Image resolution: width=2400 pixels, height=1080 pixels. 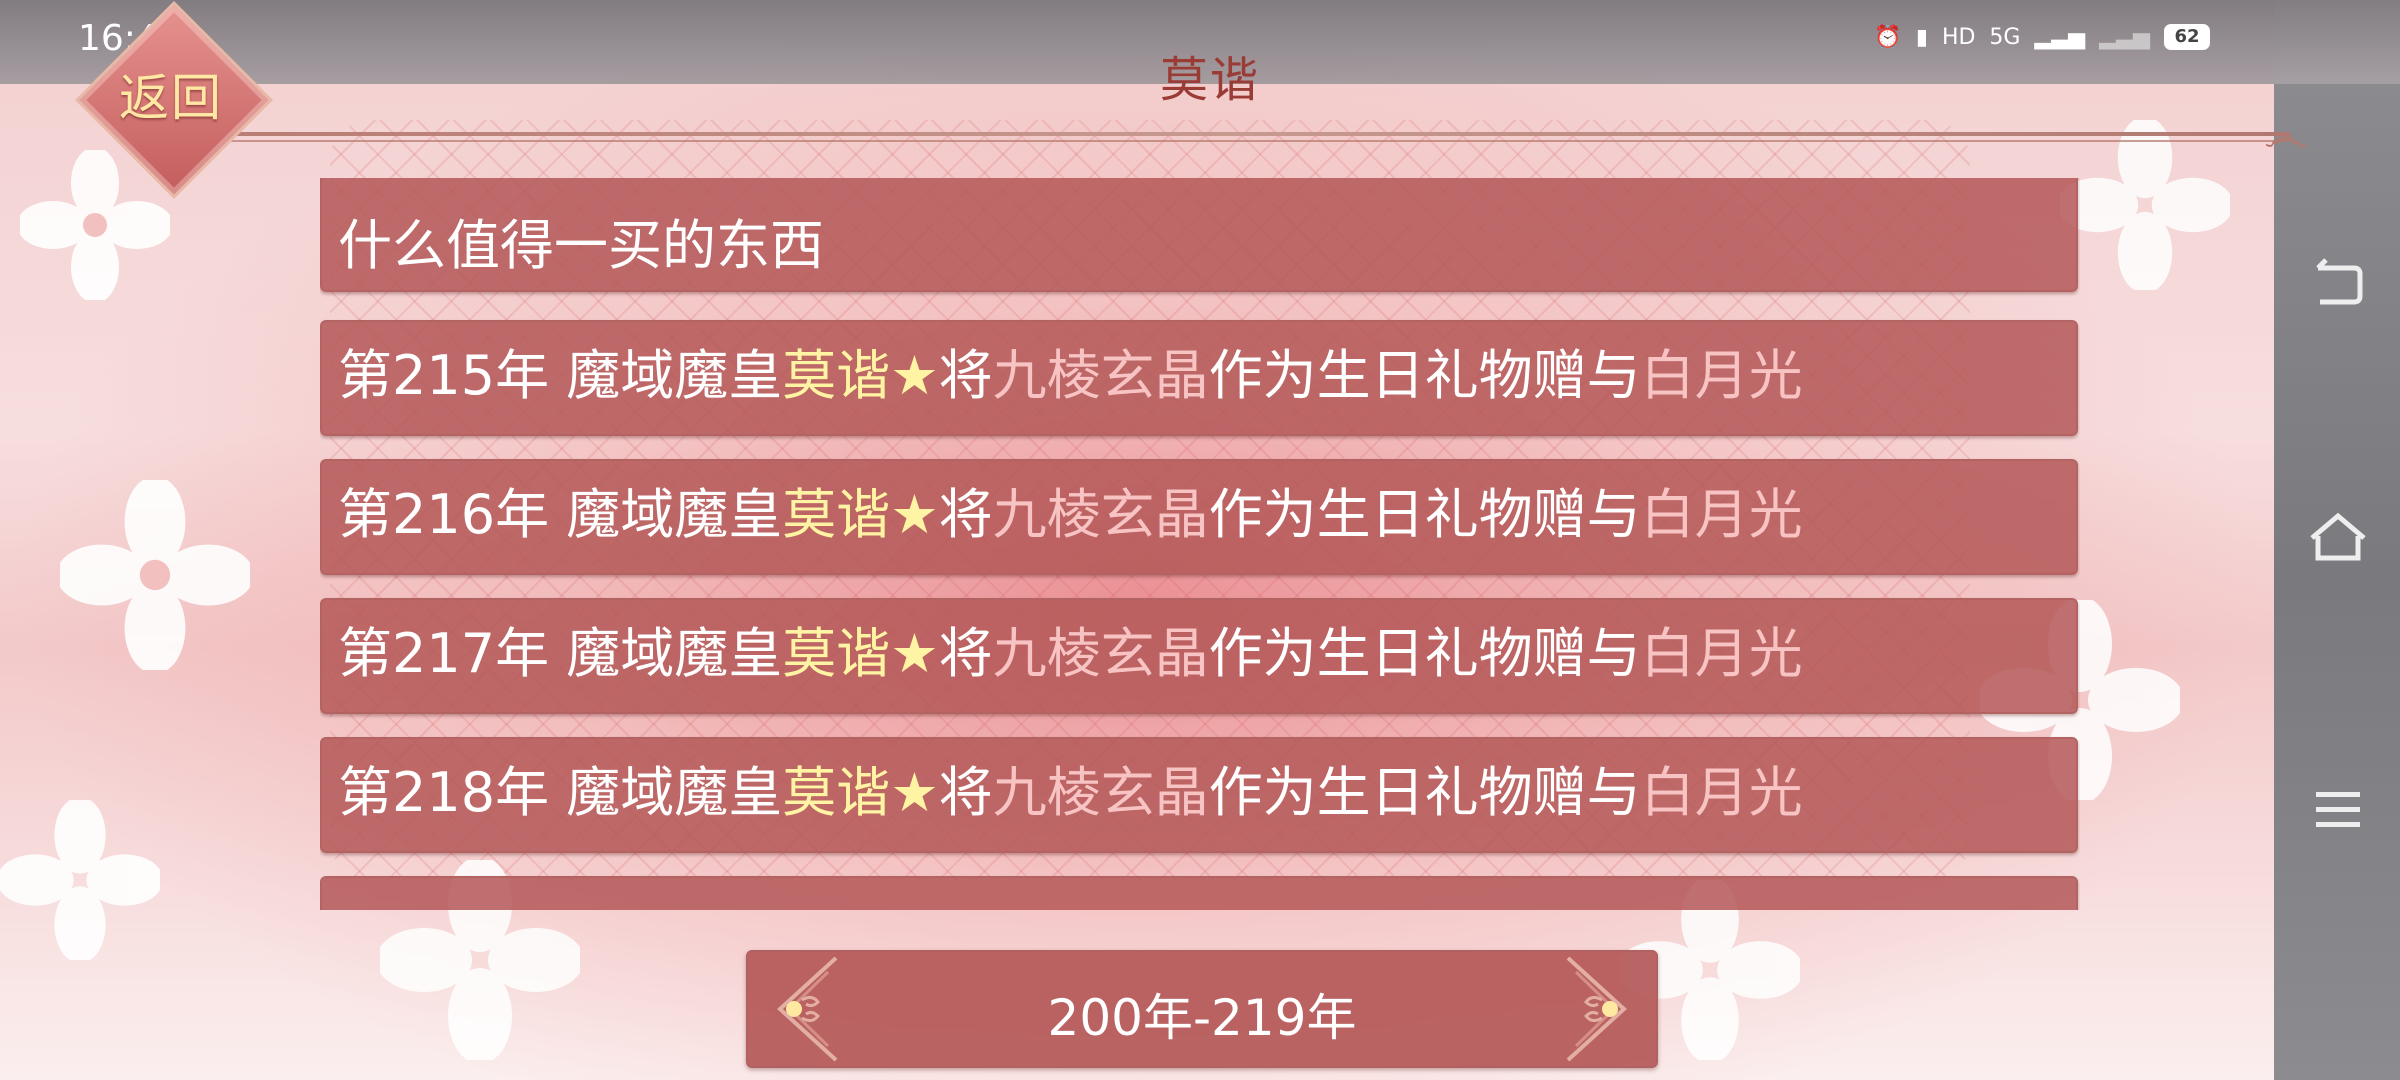 What do you see at coordinates (1199, 235) in the screenshot?
I see `list-item-partial: 什么值得一买的东西` at bounding box center [1199, 235].